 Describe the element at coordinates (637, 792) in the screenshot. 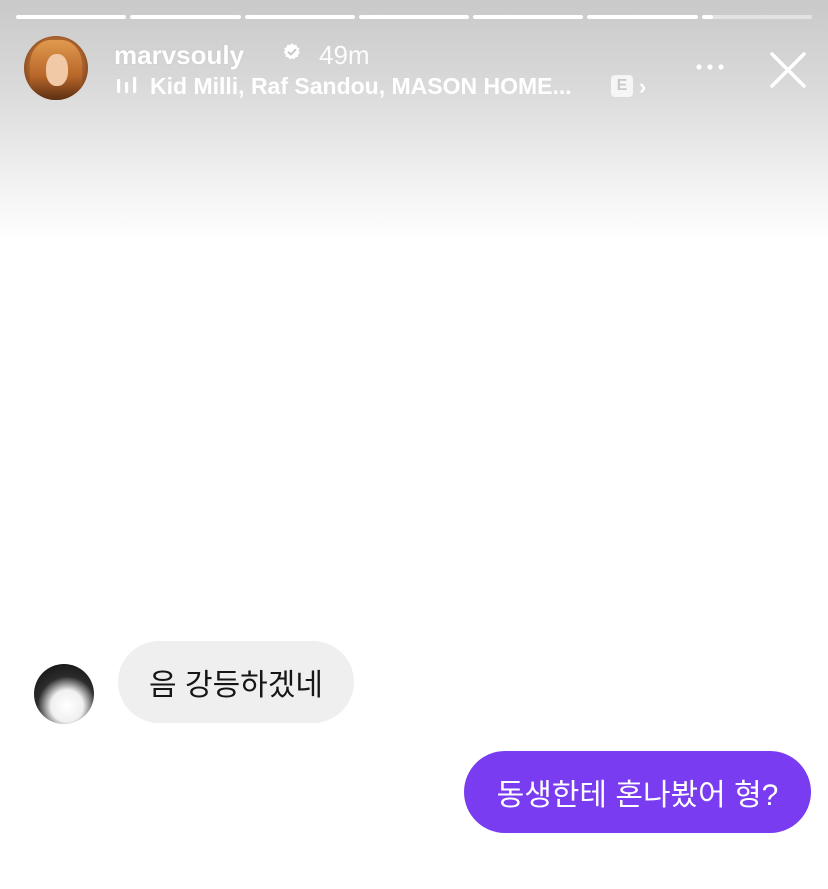

I see `sent-message-bubble: 동생한테 혼나봤어 형?` at that location.